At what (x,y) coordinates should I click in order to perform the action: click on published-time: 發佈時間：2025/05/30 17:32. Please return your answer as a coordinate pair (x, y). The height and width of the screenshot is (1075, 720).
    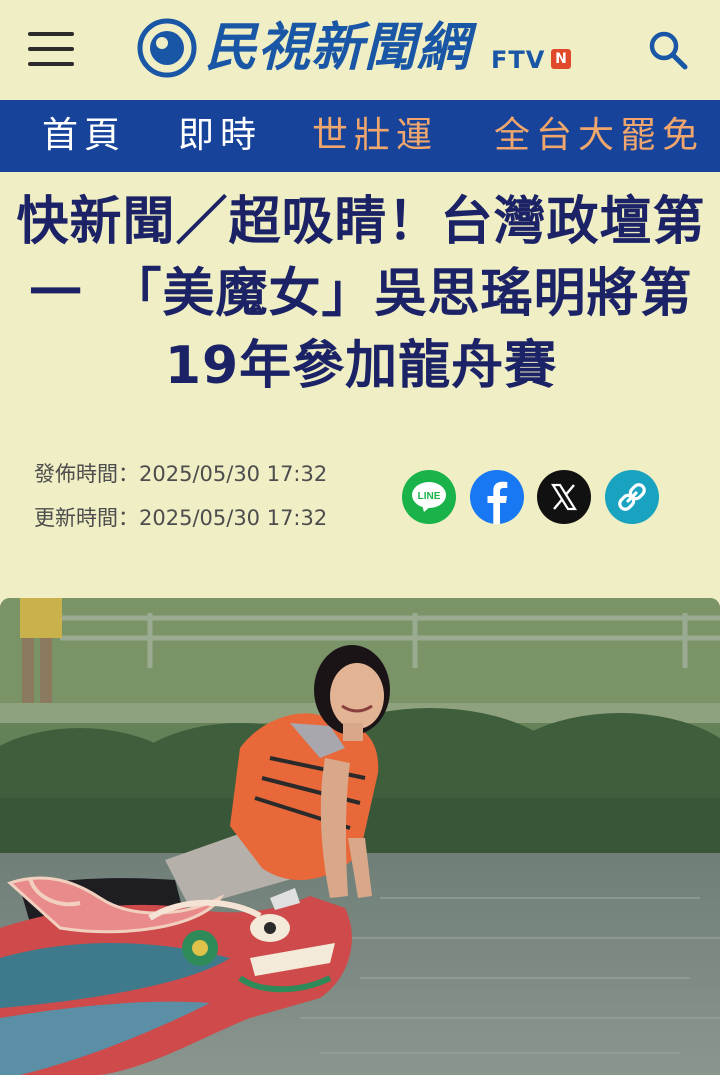
    Looking at the image, I should click on (180, 474).